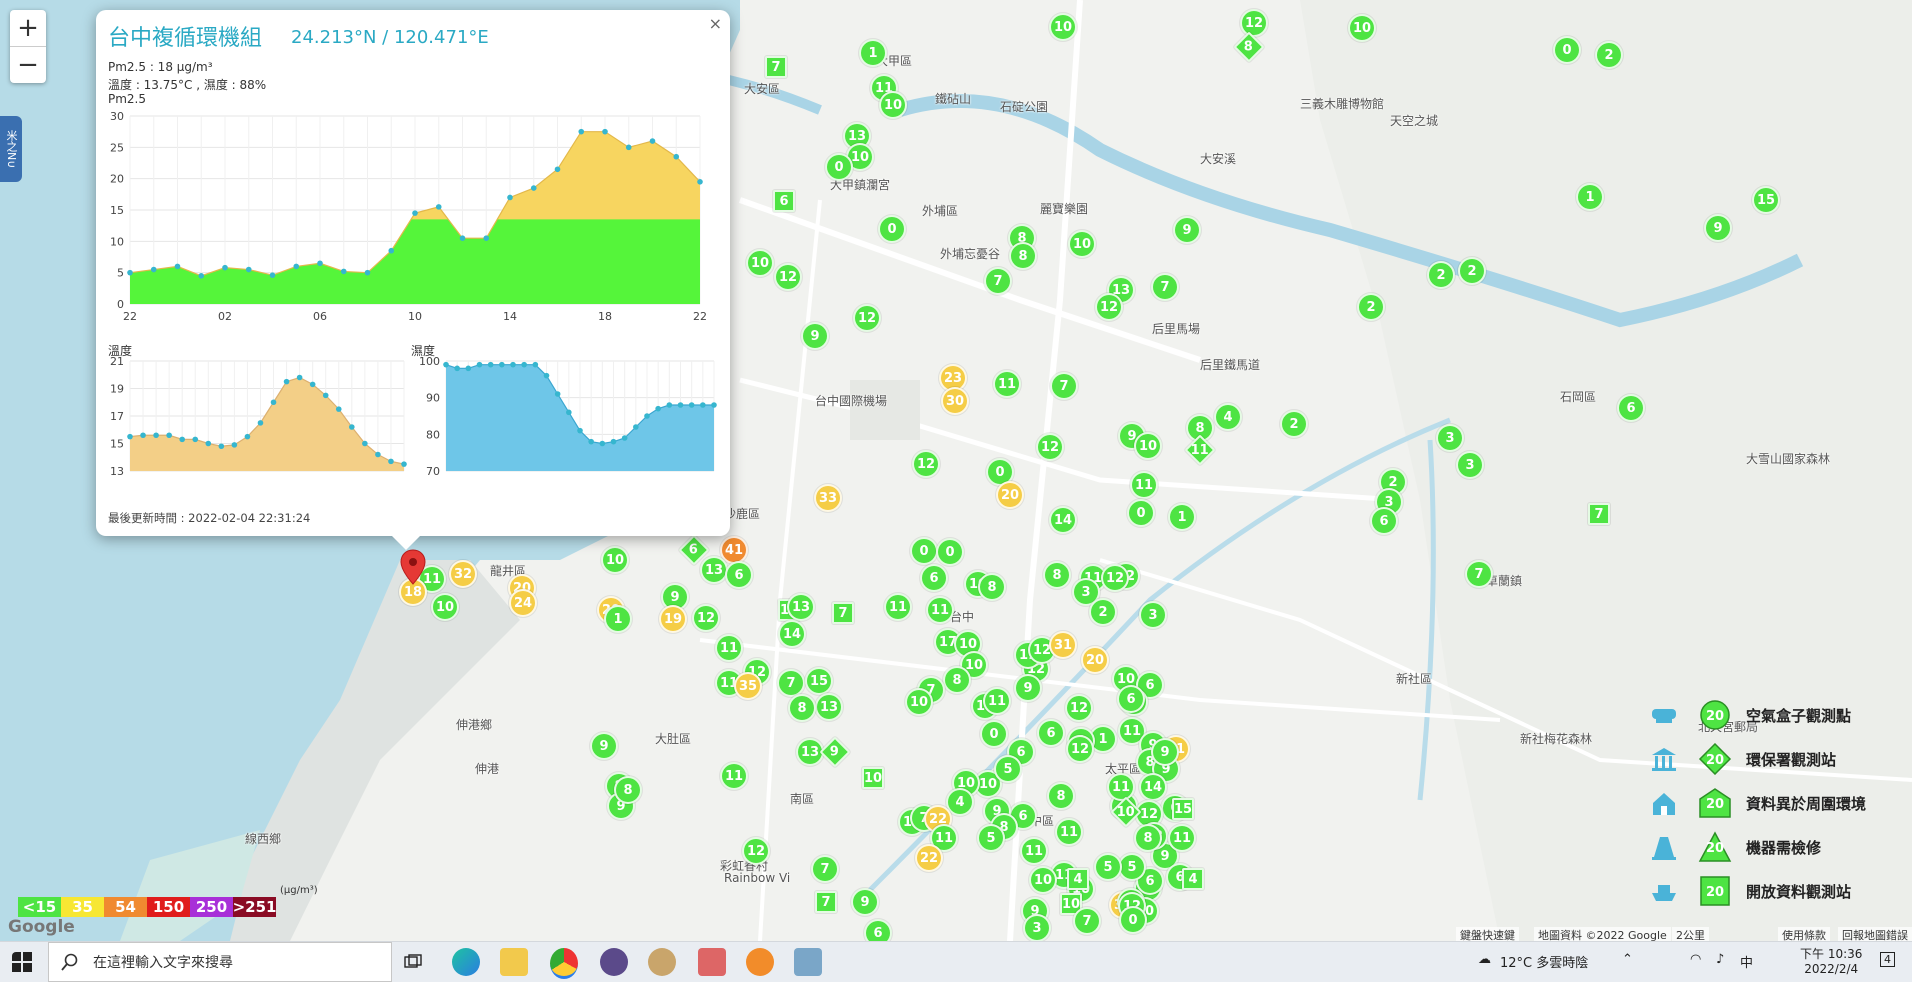  Describe the element at coordinates (514, 962) in the screenshot. I see `file-explorer-icon` at that location.